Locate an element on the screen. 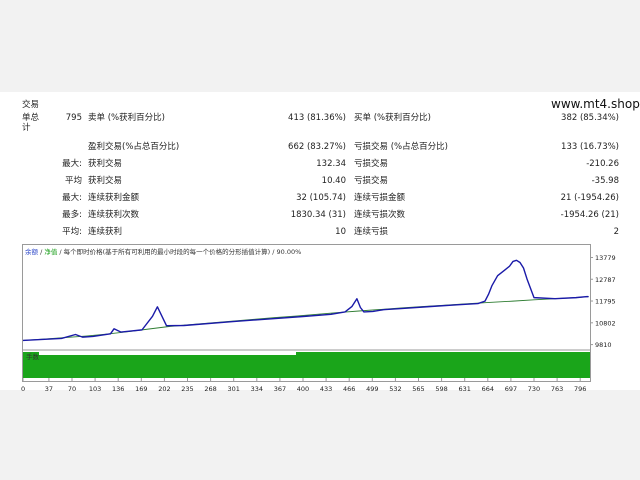 The height and width of the screenshot is (480, 640). x-tick-label: 202 is located at coordinates (164, 389).